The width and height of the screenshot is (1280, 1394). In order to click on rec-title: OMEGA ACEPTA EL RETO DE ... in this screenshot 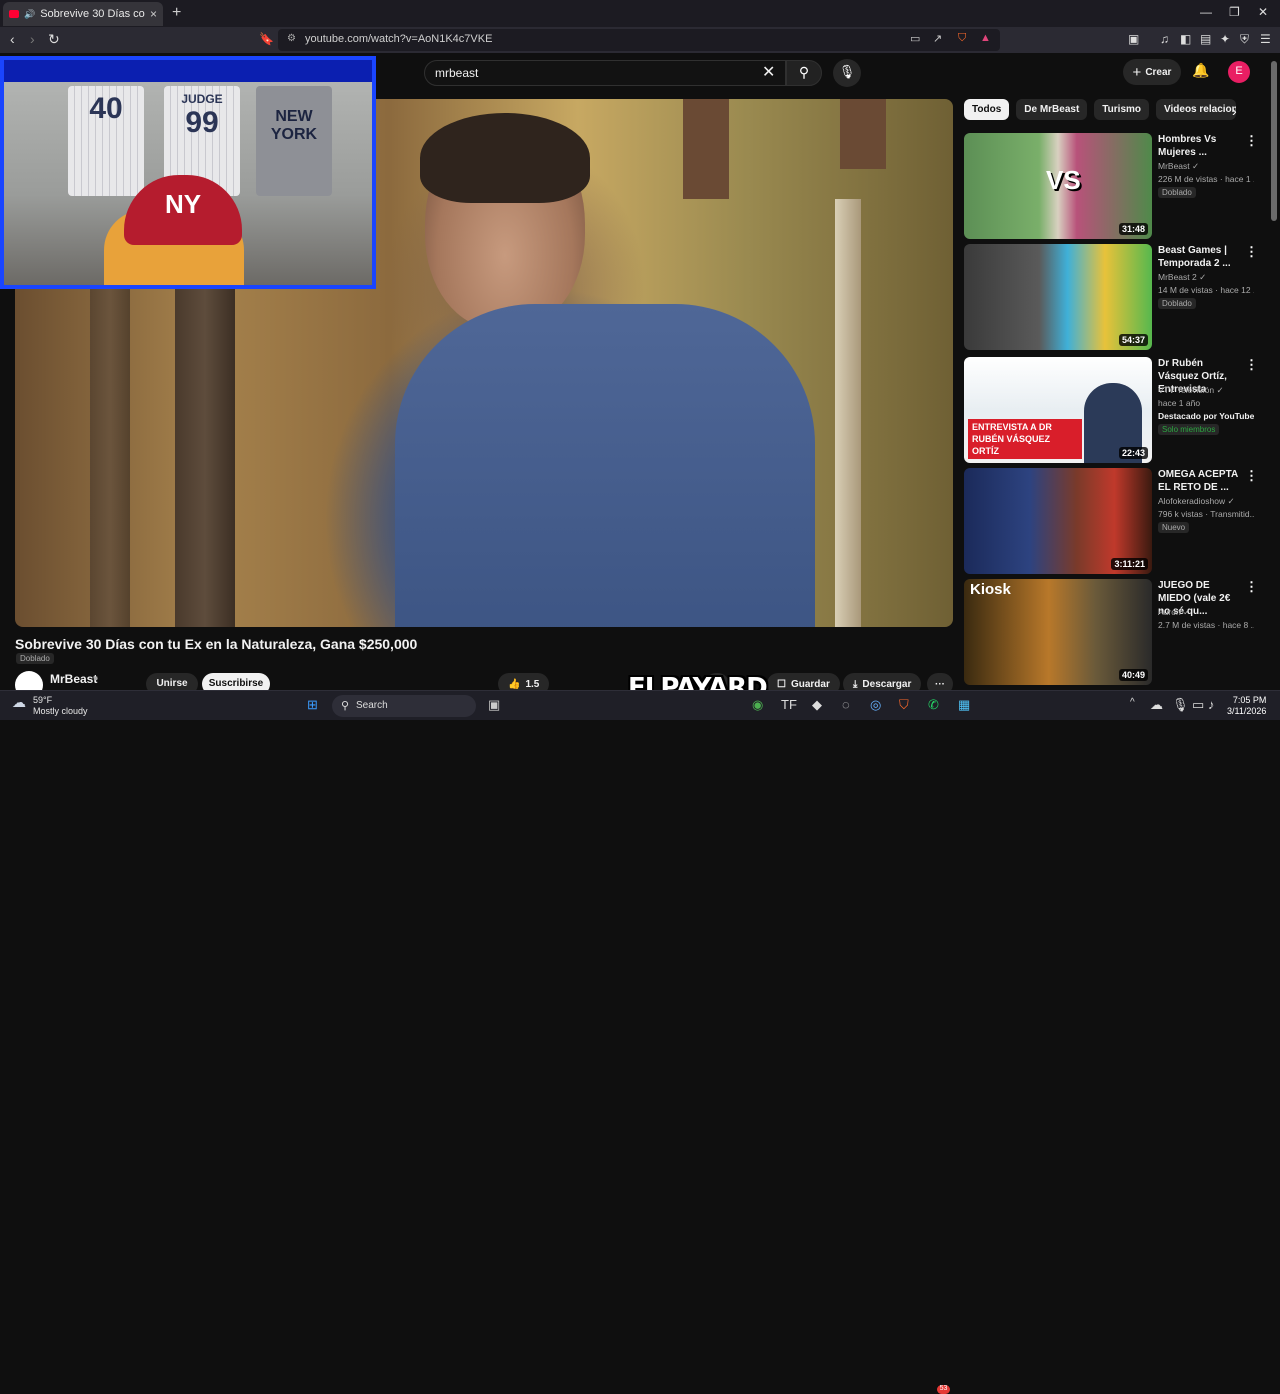, I will do `click(1199, 481)`.